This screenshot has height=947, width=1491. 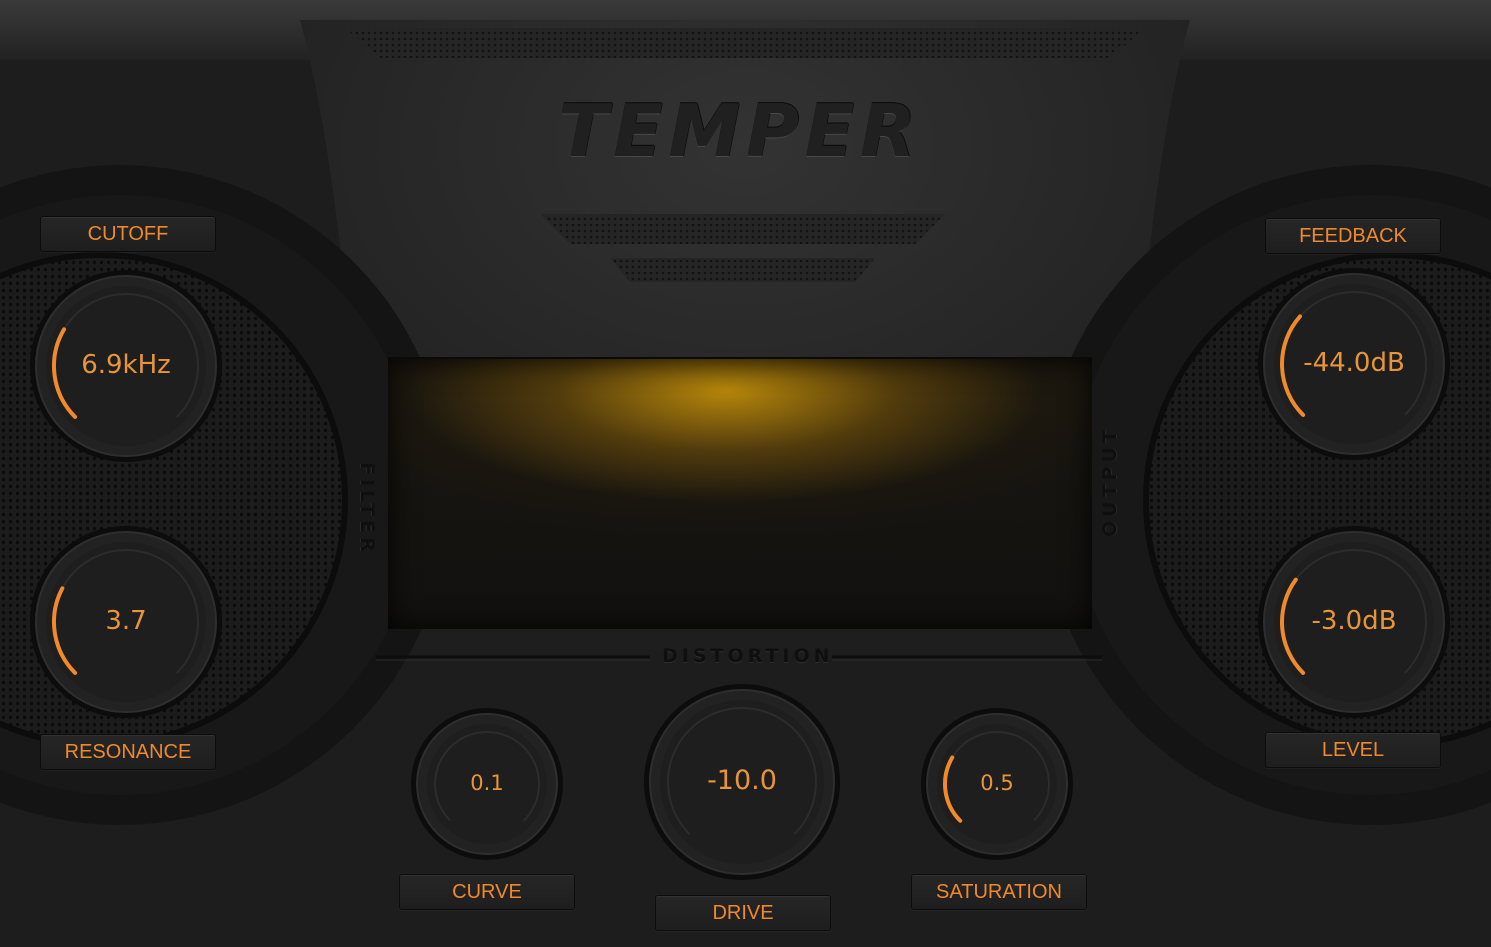 I want to click on resonance-label: RESONANCE, so click(x=128, y=752).